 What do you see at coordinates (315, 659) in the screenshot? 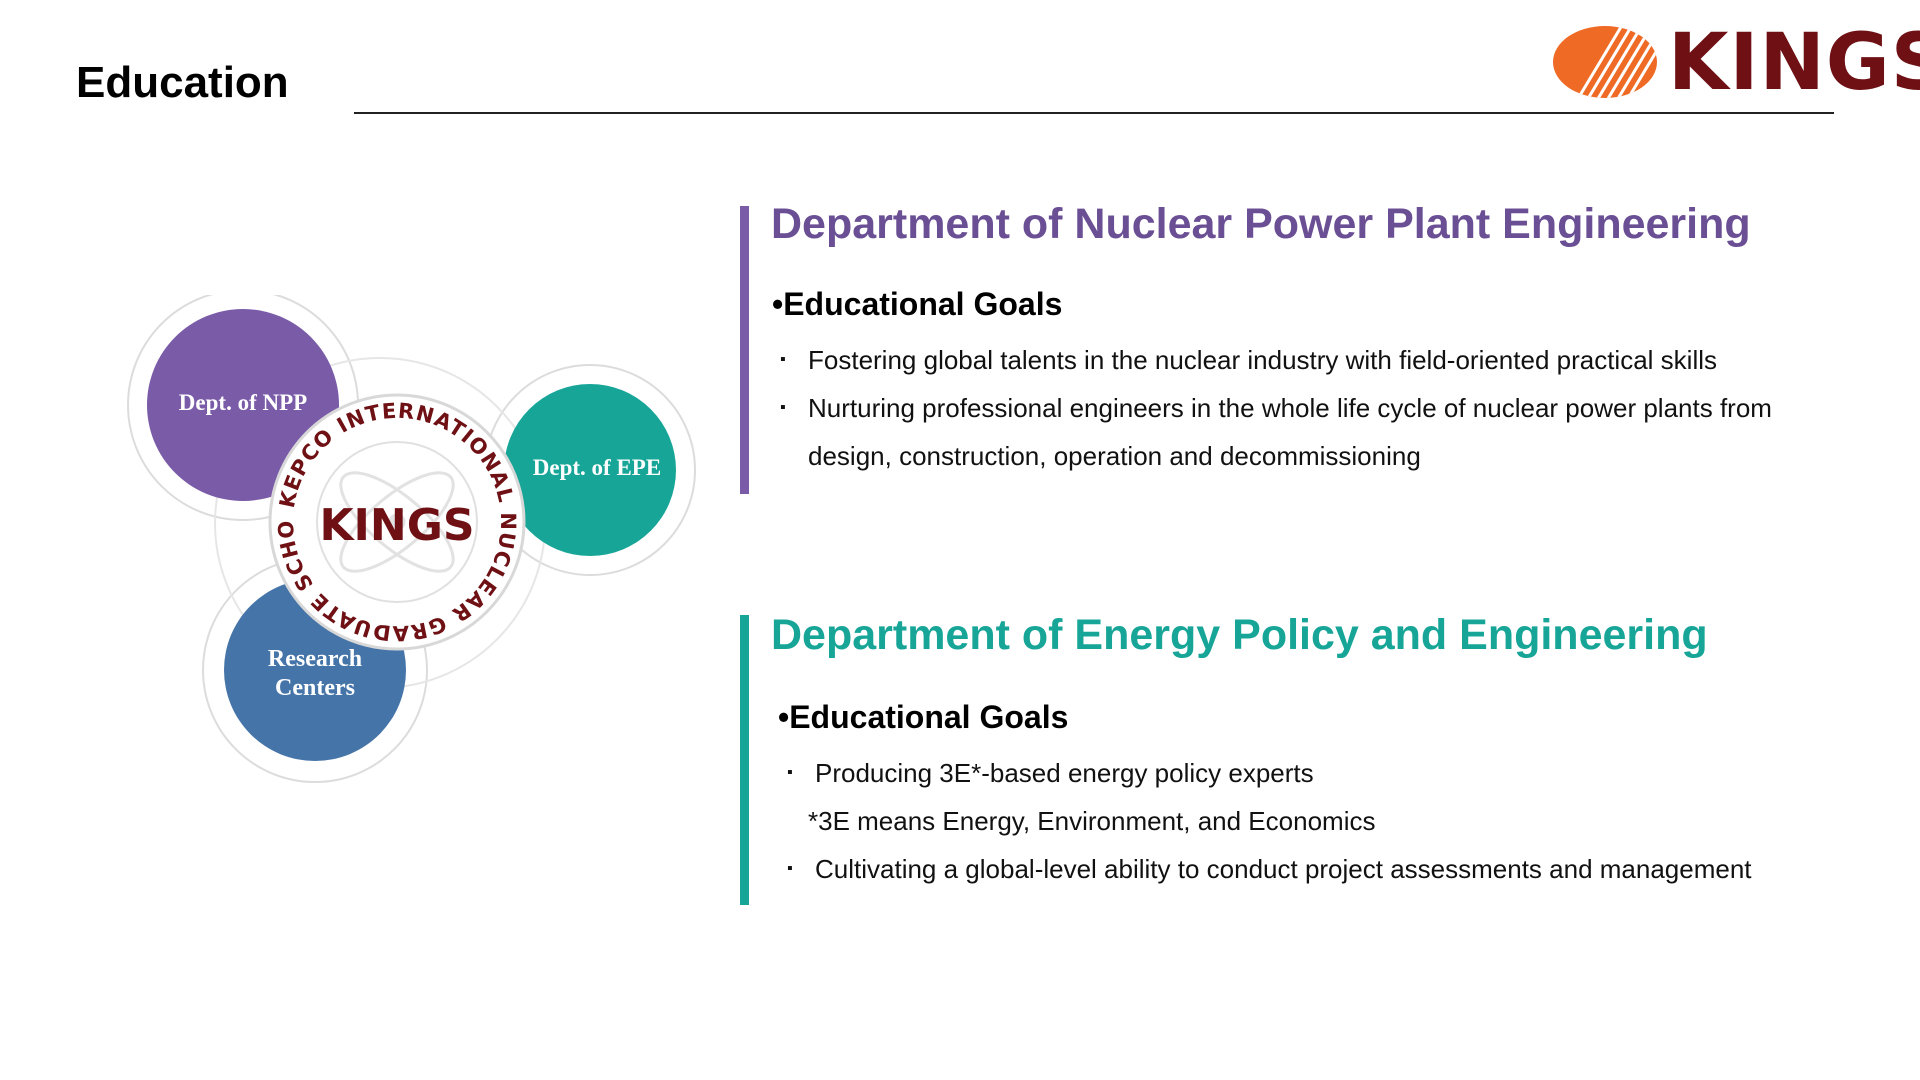
I see `research-label-line1: Research` at bounding box center [315, 659].